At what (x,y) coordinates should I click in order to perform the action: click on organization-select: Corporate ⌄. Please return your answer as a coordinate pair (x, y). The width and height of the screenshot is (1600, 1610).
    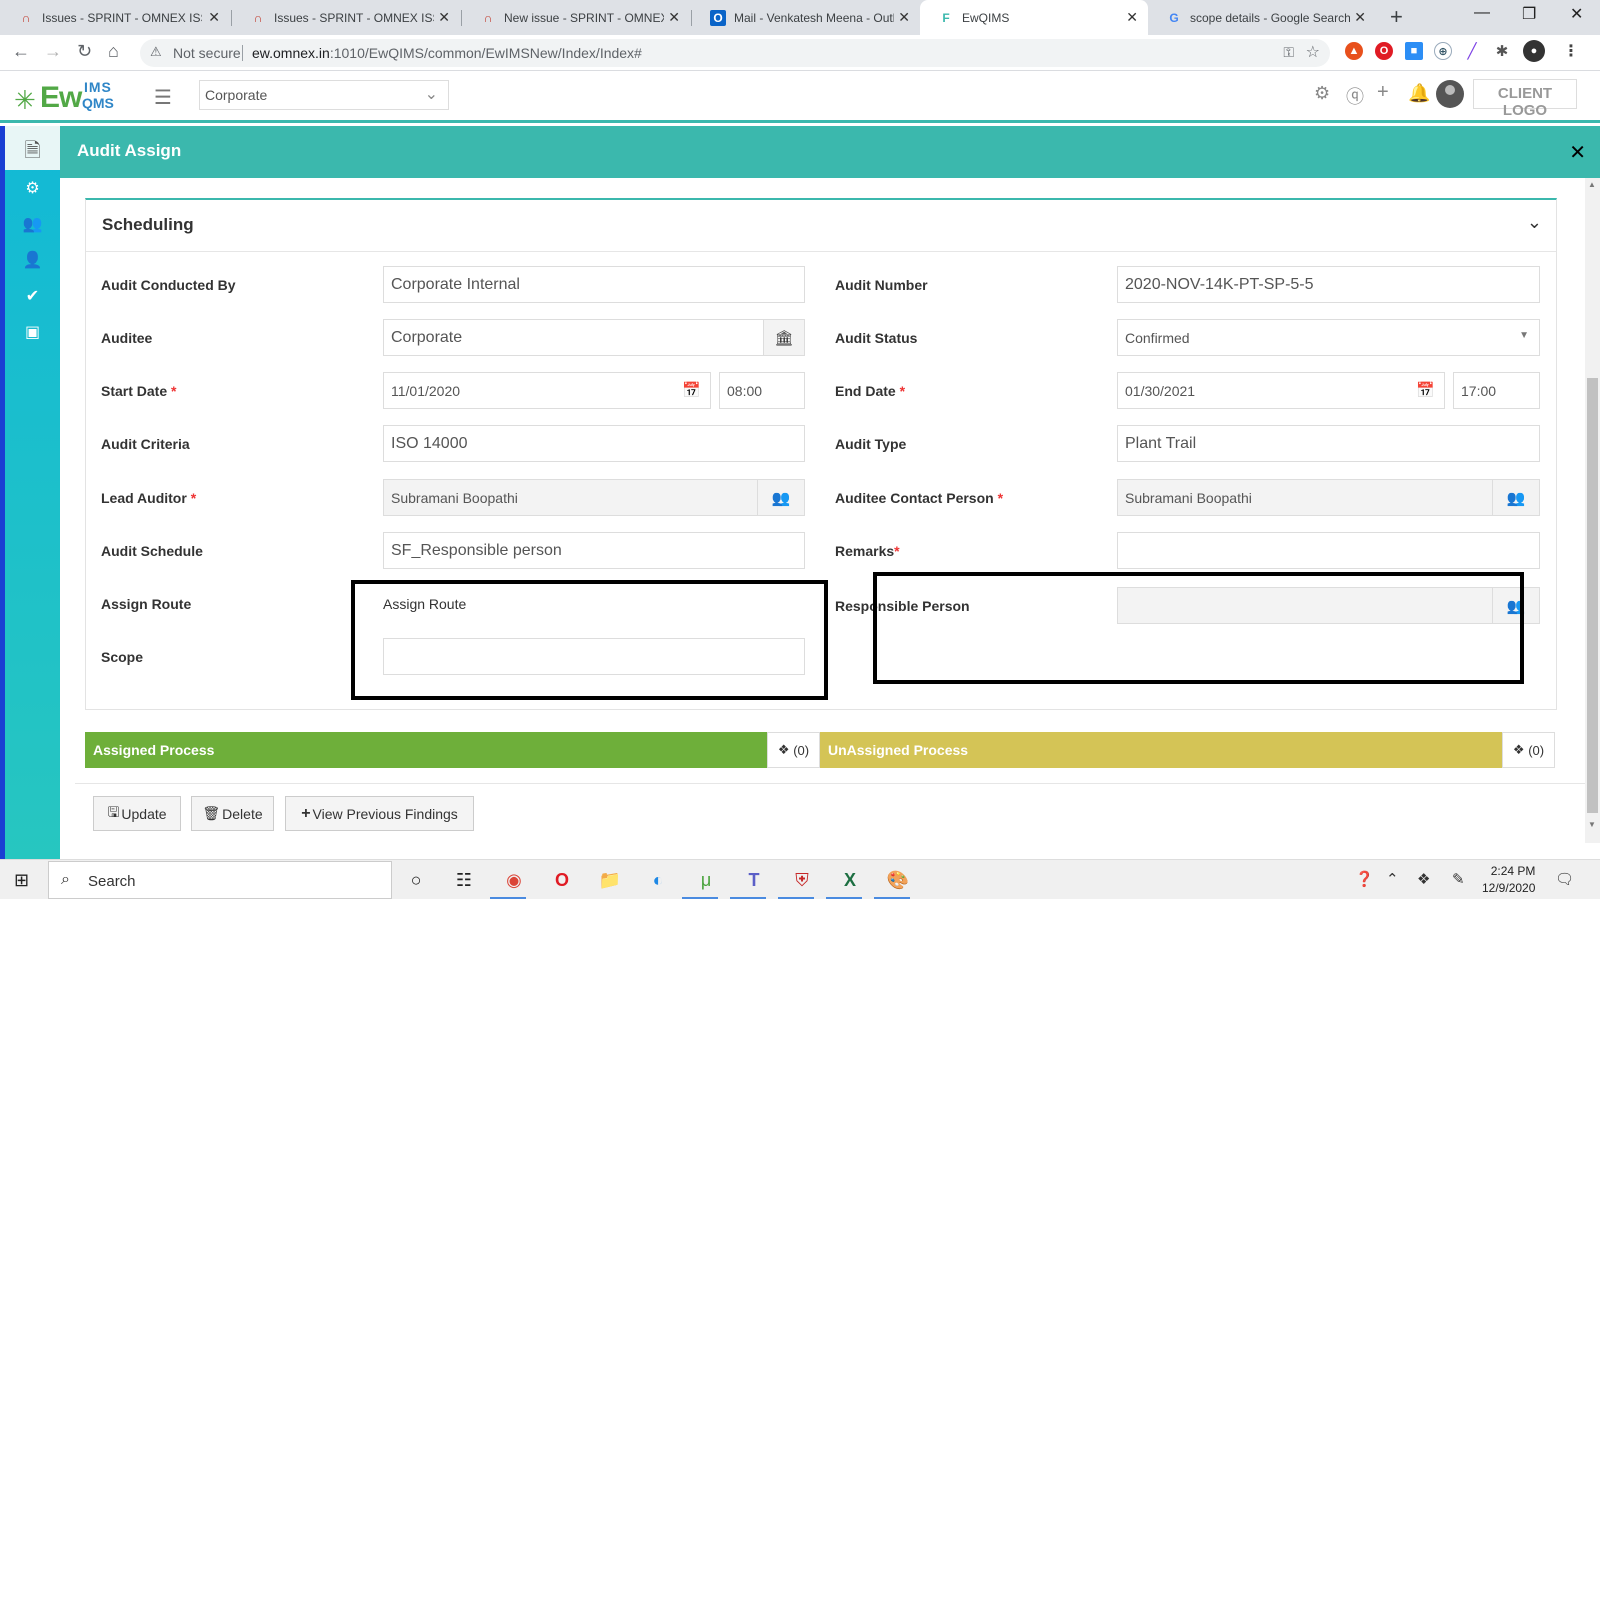
    Looking at the image, I should click on (324, 95).